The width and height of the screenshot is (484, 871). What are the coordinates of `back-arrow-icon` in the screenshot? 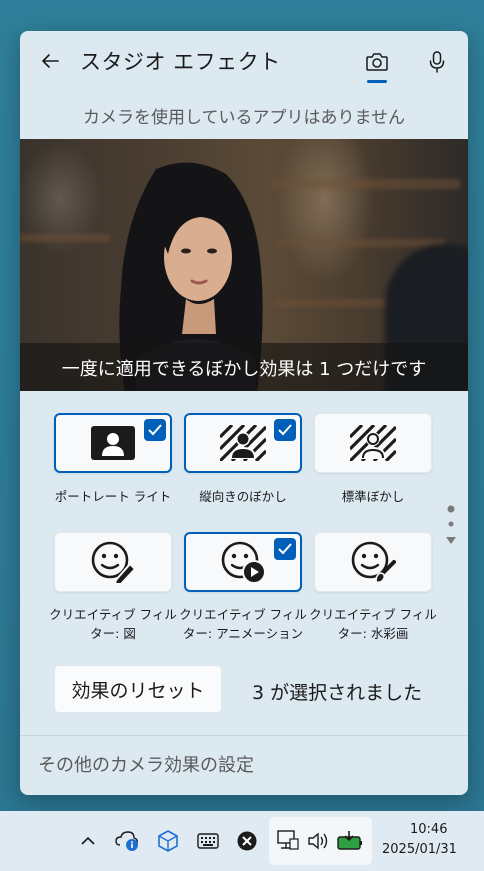 It's located at (50, 61).